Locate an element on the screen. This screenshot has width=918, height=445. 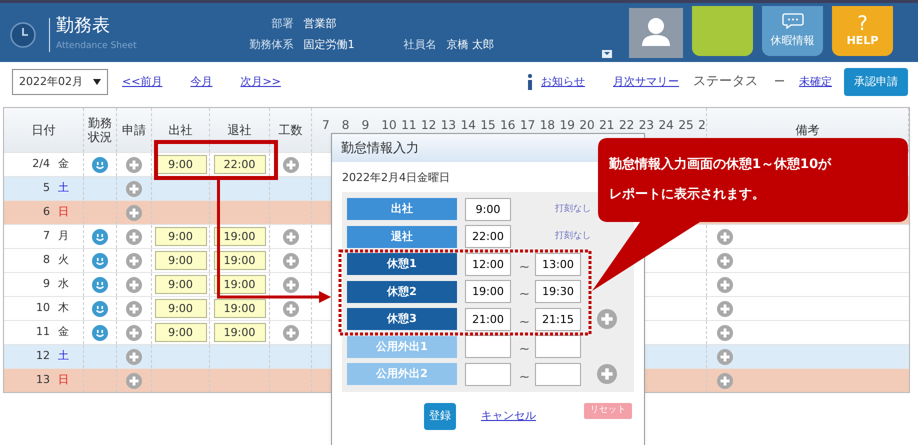
avatar-icon is located at coordinates (656, 33).